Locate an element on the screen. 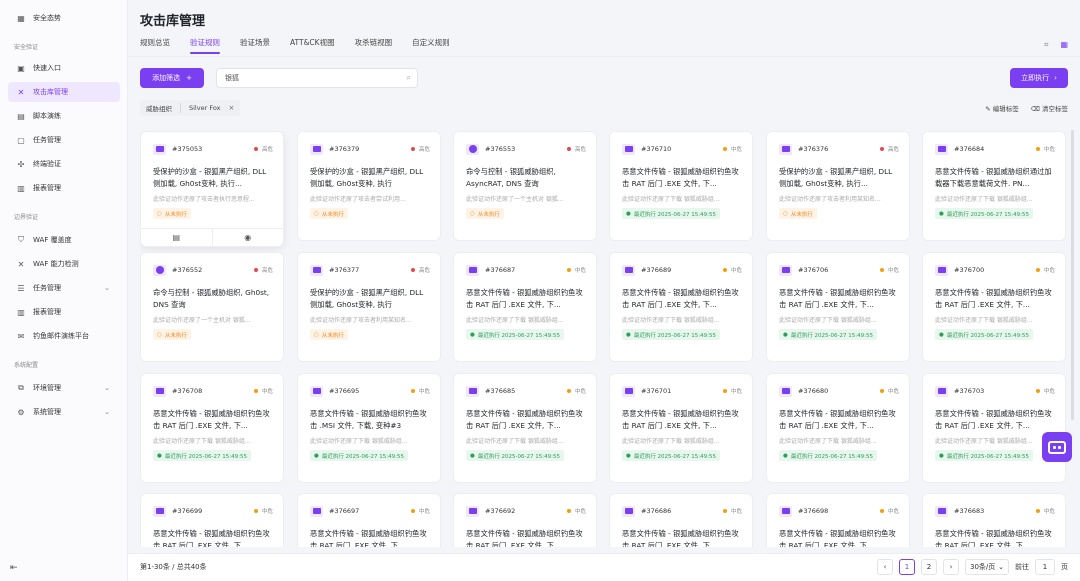 The height and width of the screenshot is (581, 1080). tab-attck-view: ATT&CK视图 is located at coordinates (312, 45).